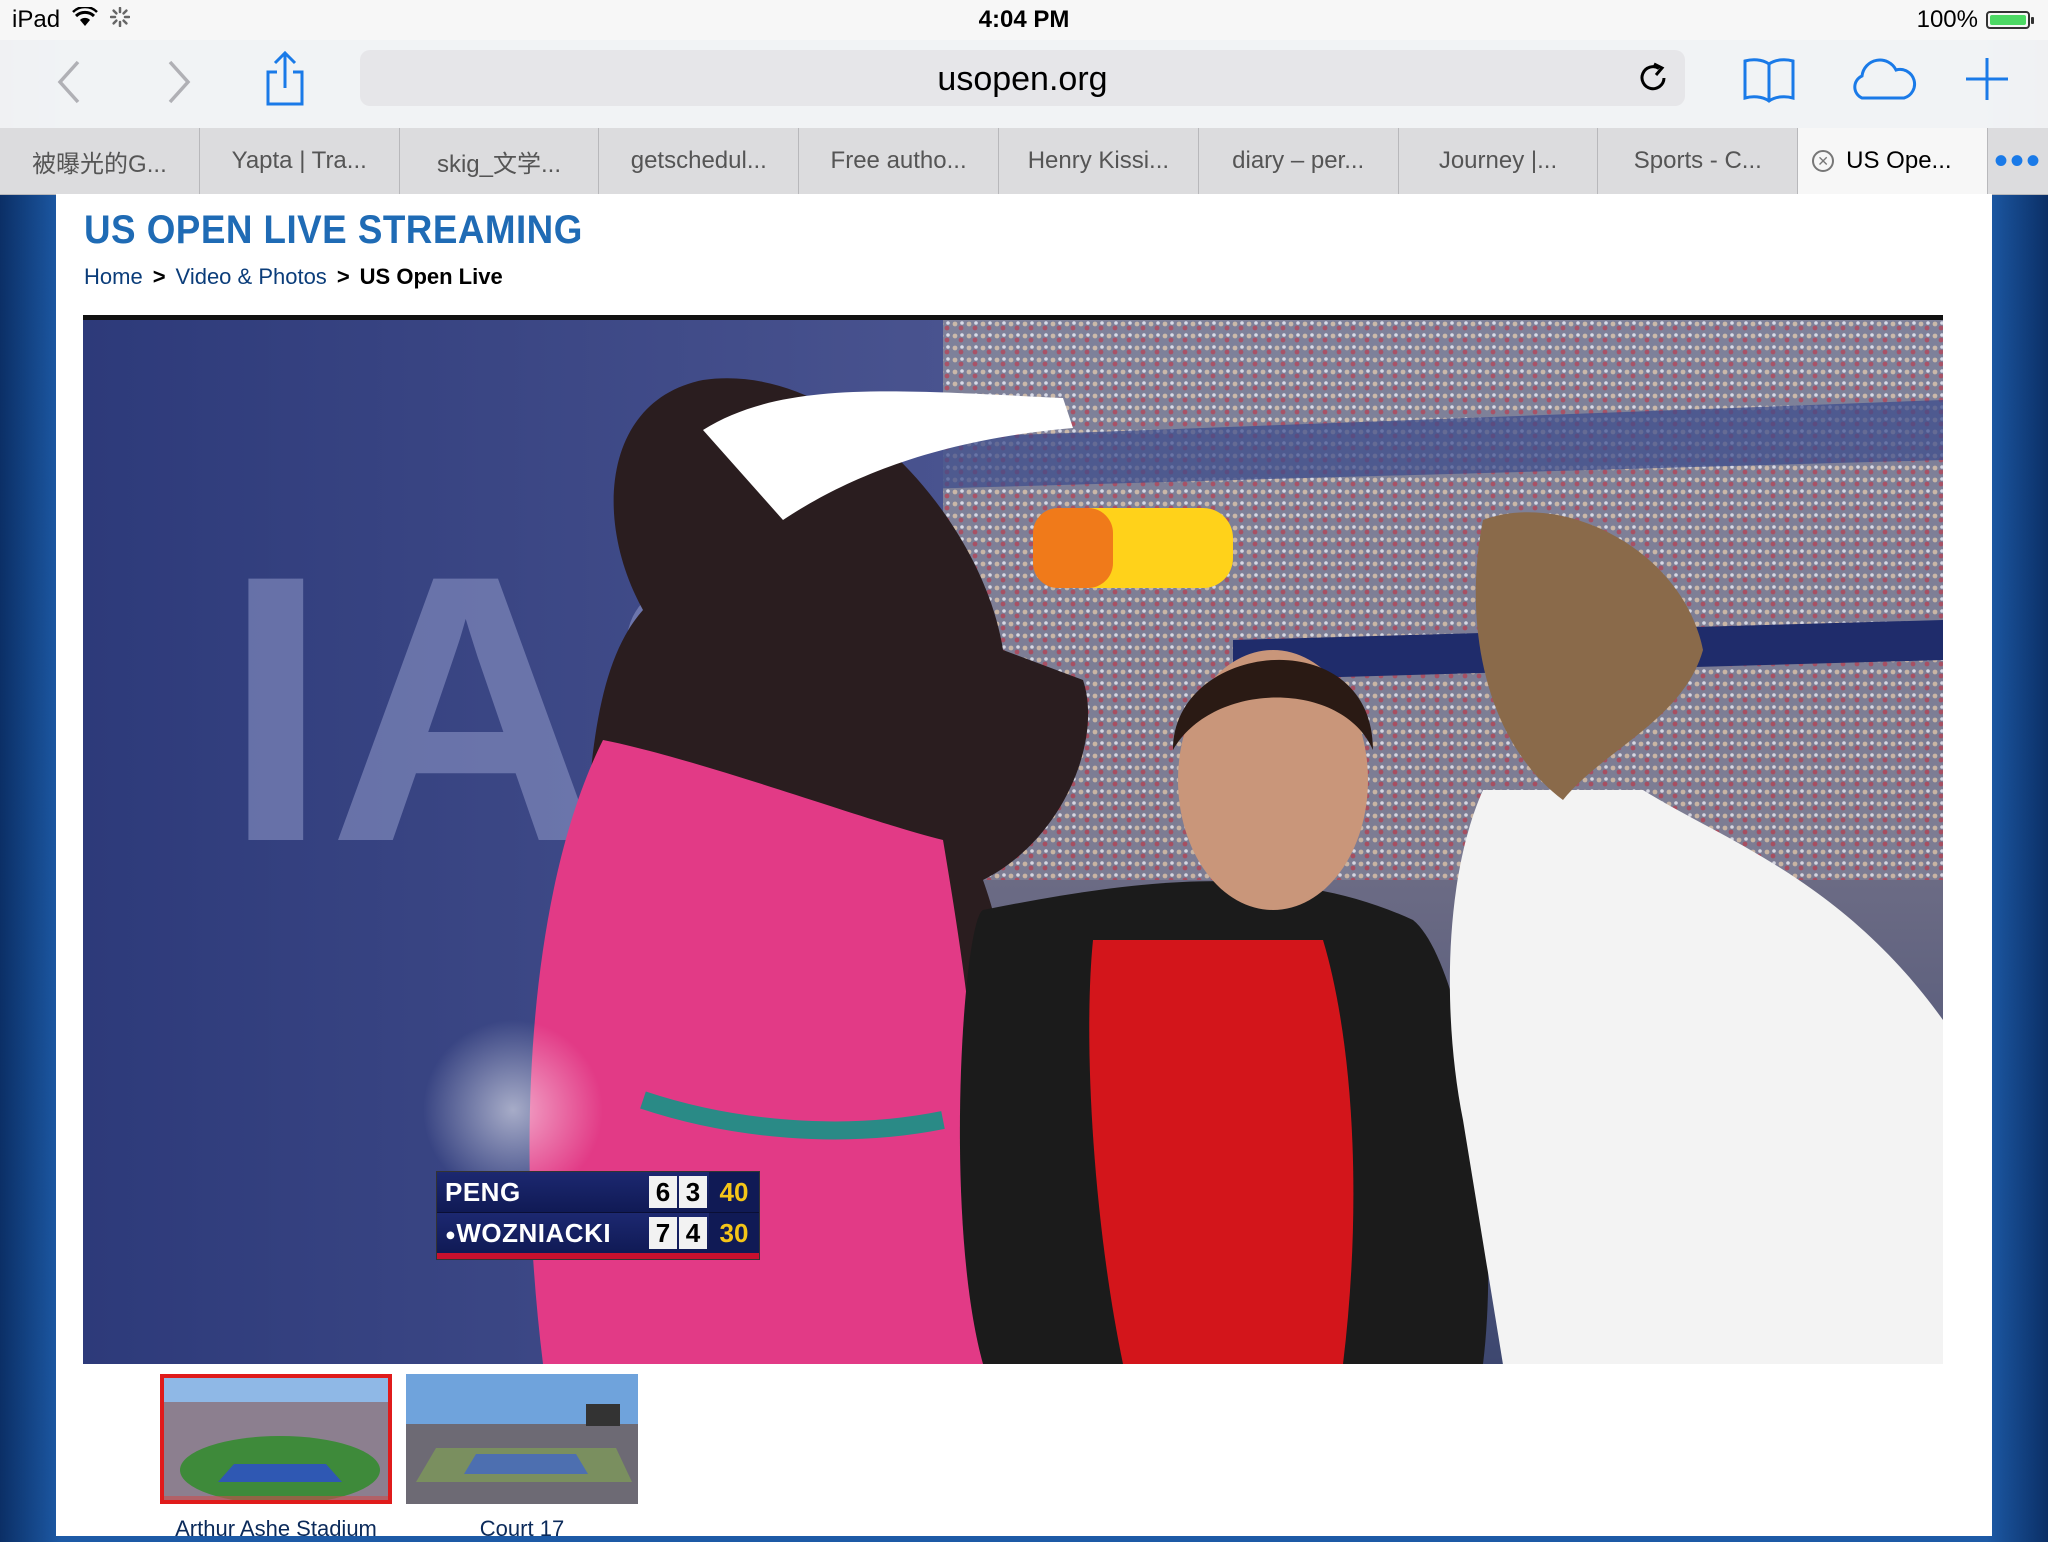 The image size is (2048, 1542). Describe the element at coordinates (1823, 161) in the screenshot. I see `close-tab-icon: ✕` at that location.